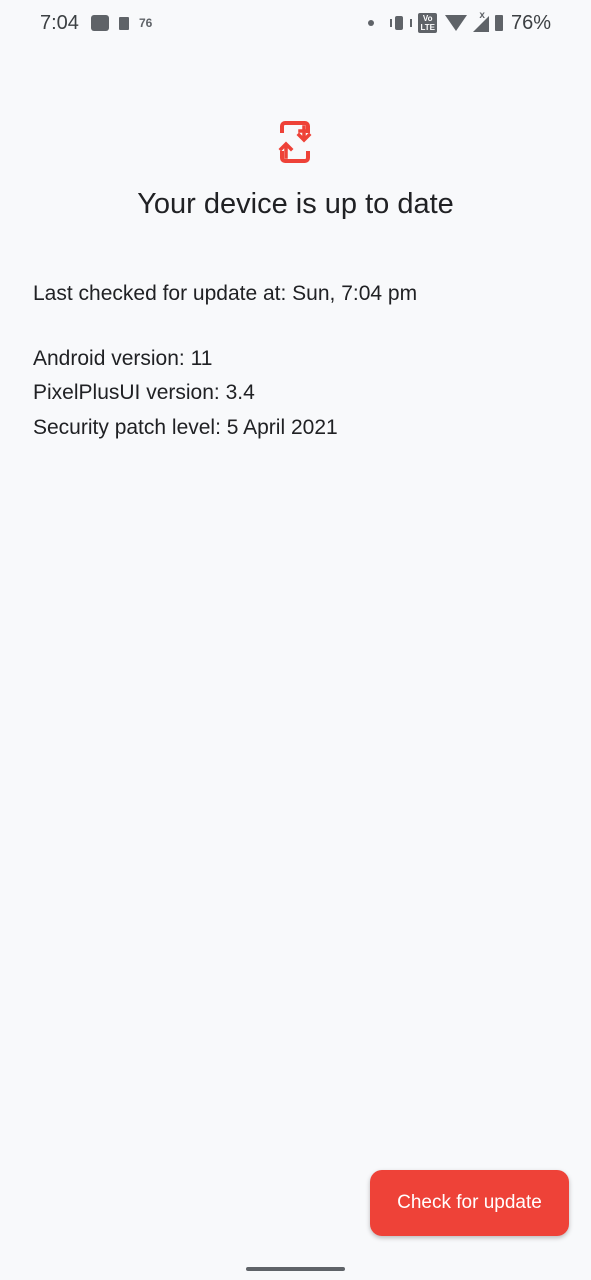 Image resolution: width=591 pixels, height=1280 pixels. What do you see at coordinates (530, 22) in the screenshot?
I see `battery-percent: 76%` at bounding box center [530, 22].